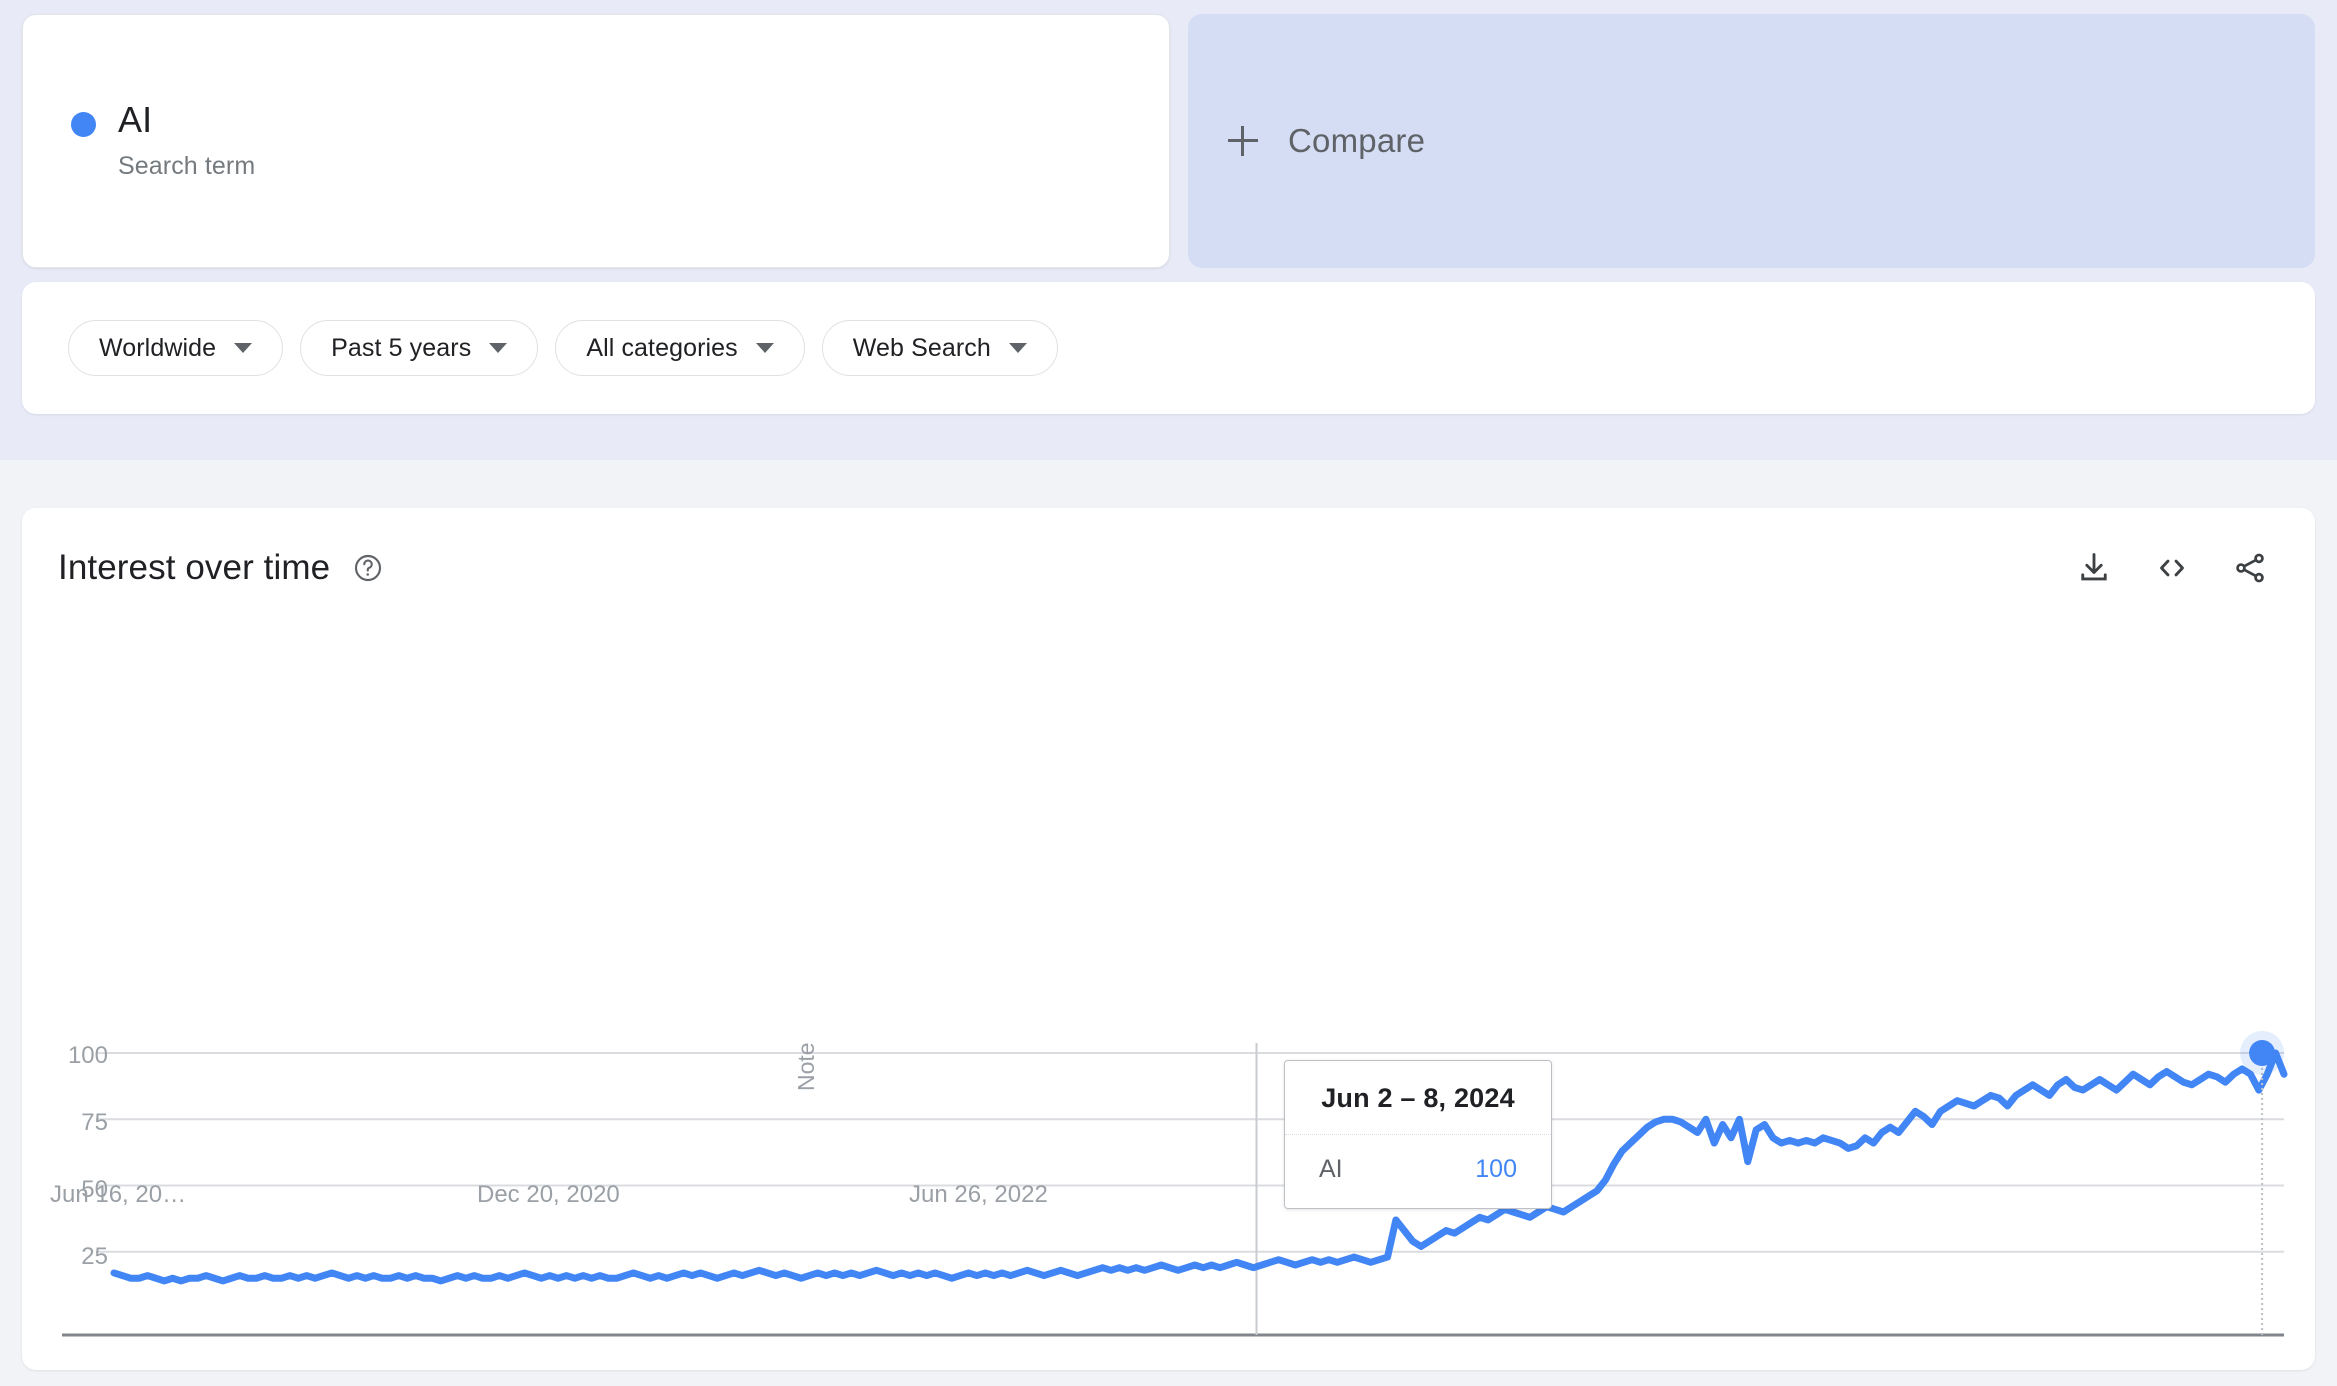 The width and height of the screenshot is (2337, 1386). What do you see at coordinates (94, 1122) in the screenshot?
I see `y-axis-tick-75: 75` at bounding box center [94, 1122].